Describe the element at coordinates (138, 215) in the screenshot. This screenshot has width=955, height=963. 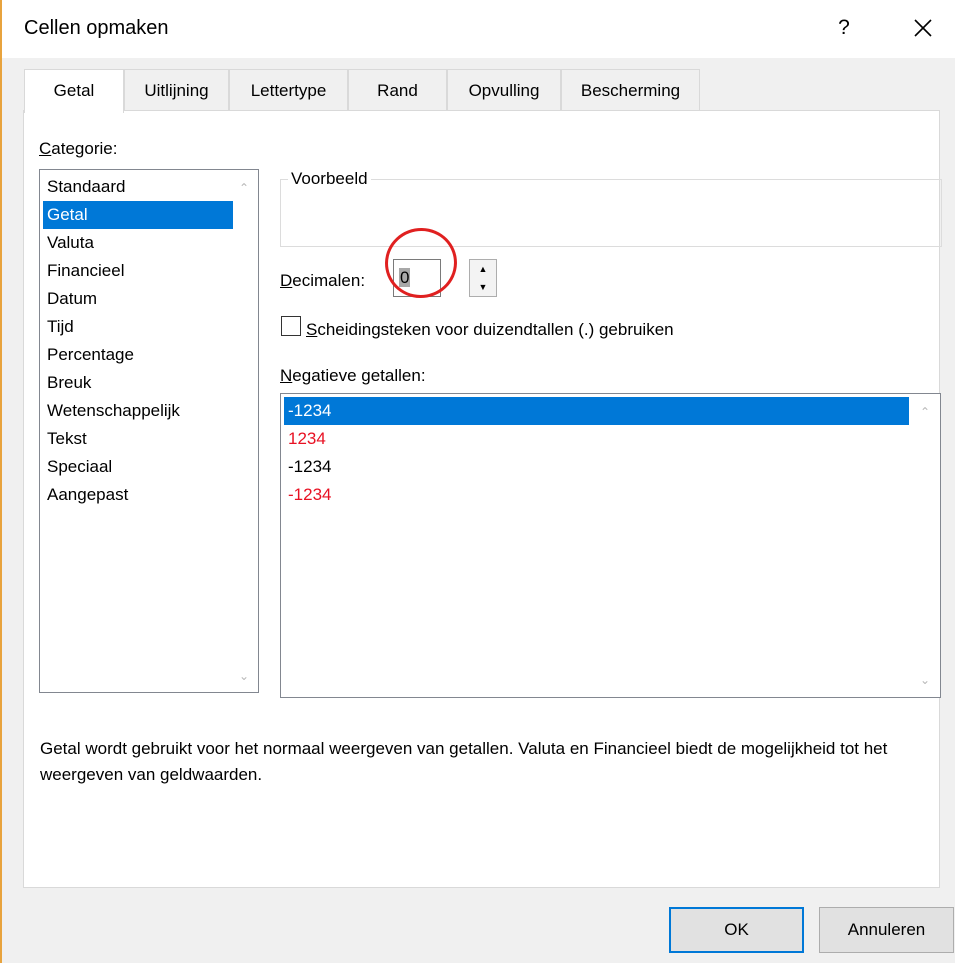
I see `list-item: Getal` at that location.